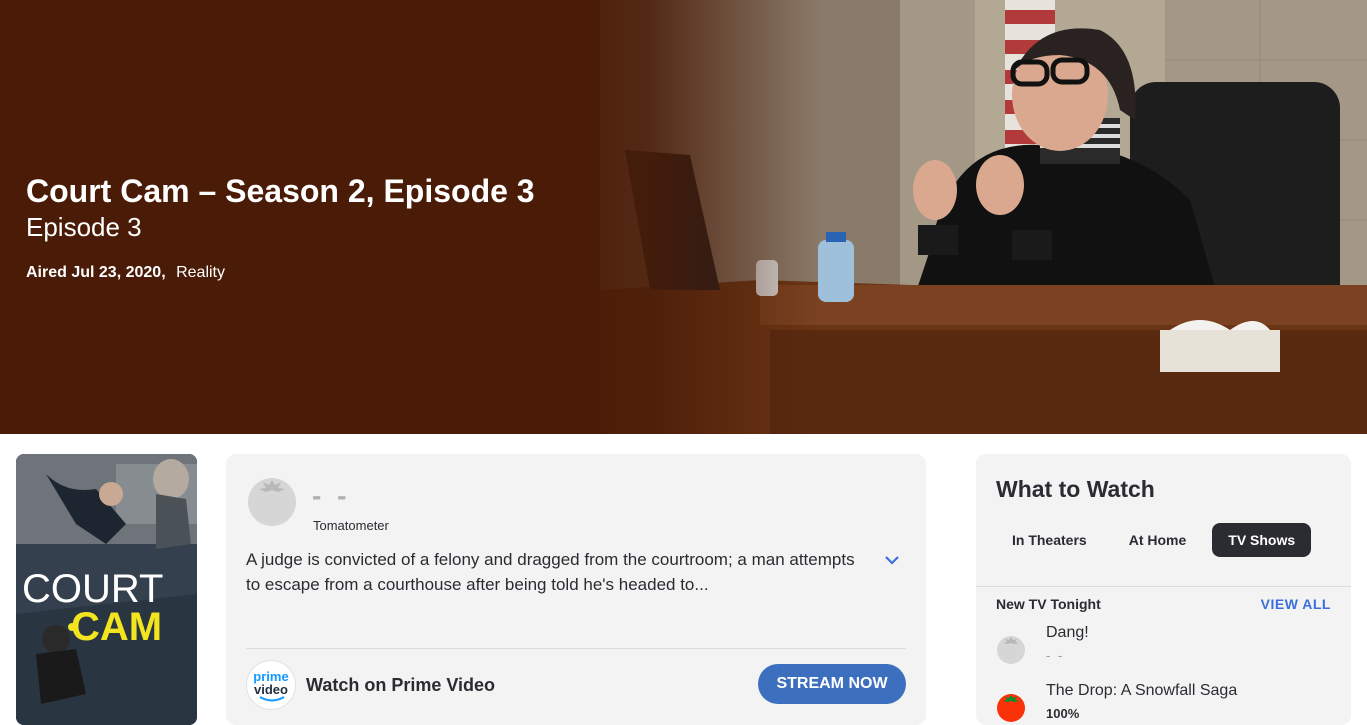 Image resolution: width=1367 pixels, height=725 pixels. What do you see at coordinates (1067, 633) in the screenshot?
I see `show-title: Dang!` at bounding box center [1067, 633].